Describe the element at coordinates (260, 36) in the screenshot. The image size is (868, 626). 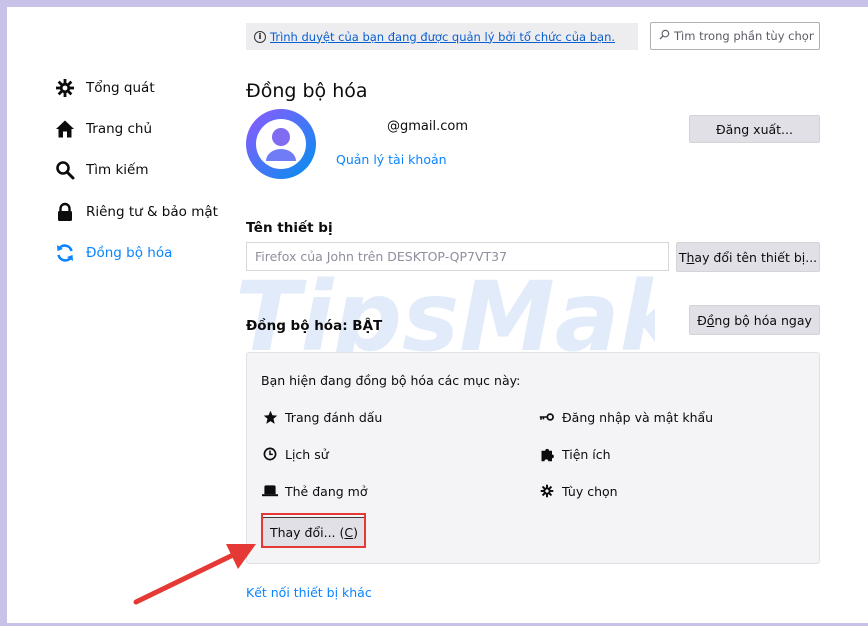
I see `info-icon: i` at that location.